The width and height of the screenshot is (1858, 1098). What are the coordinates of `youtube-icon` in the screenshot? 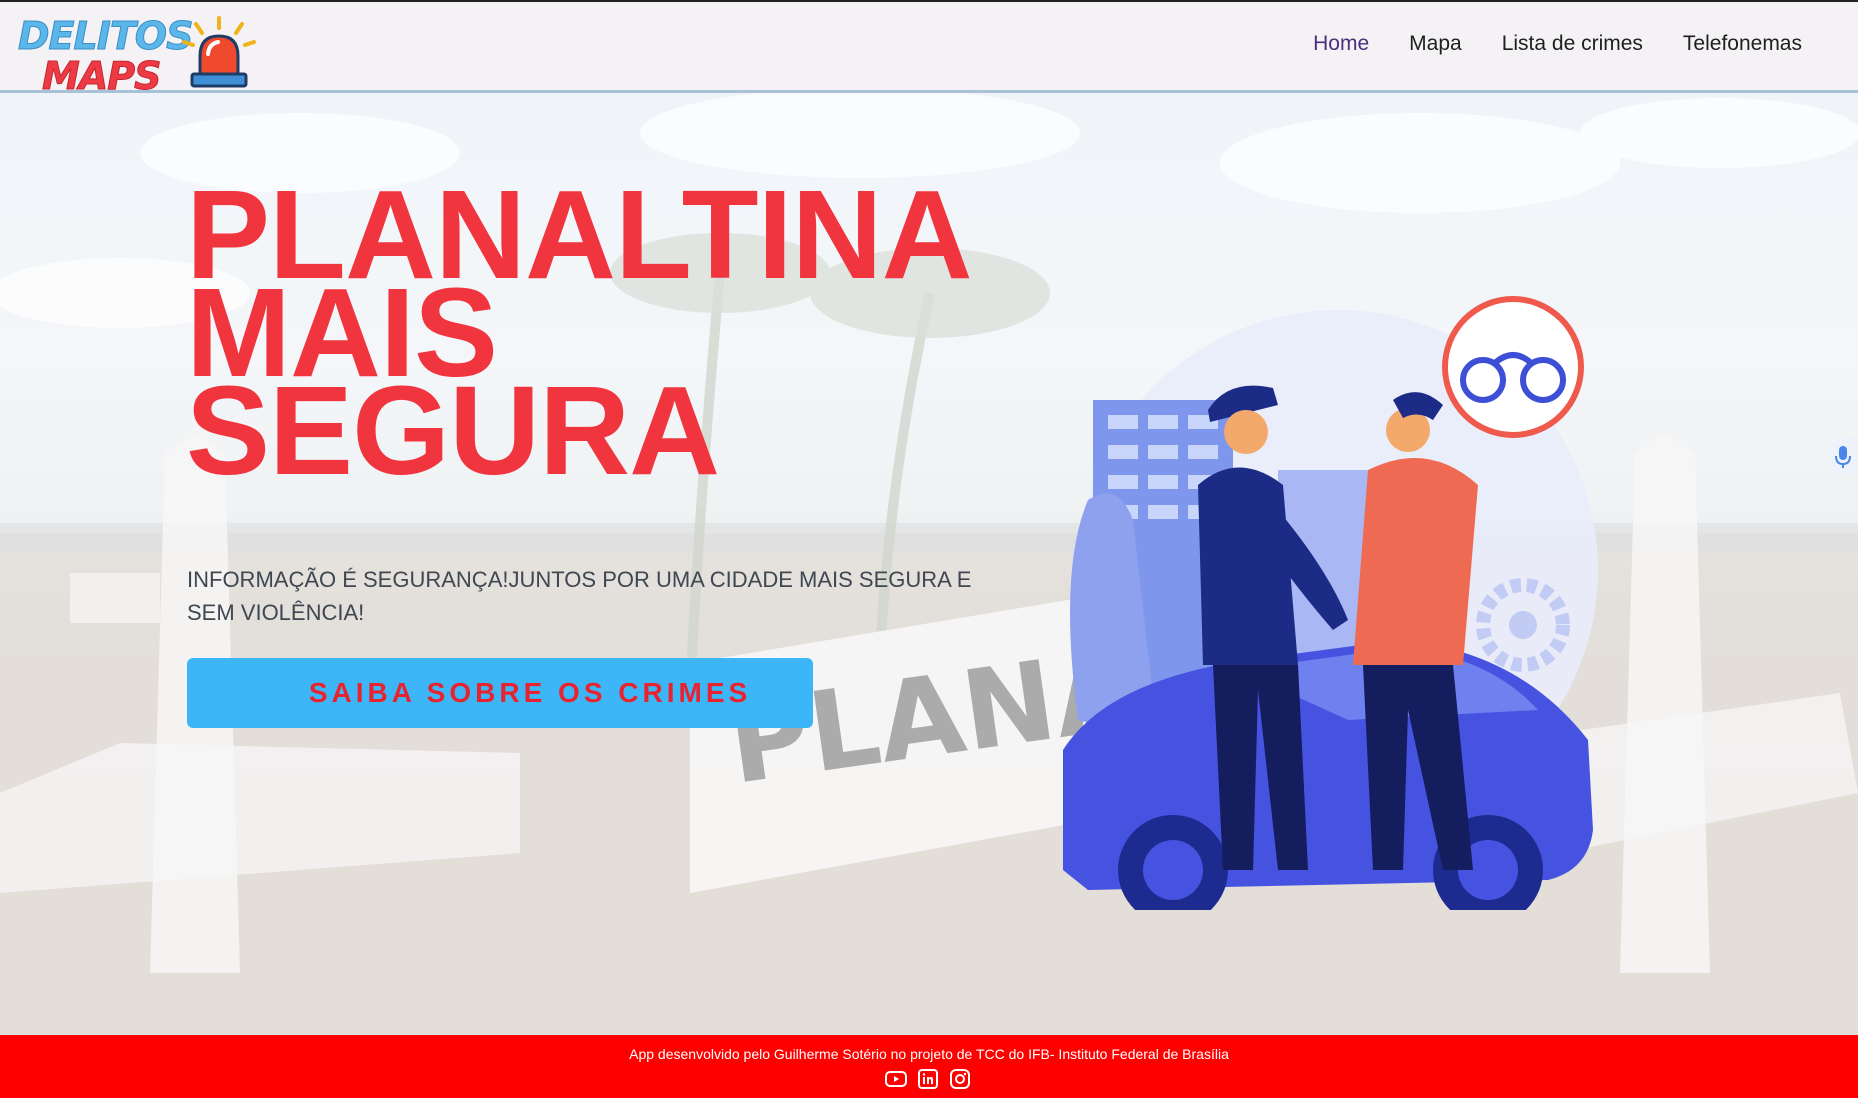 It's located at (896, 1079).